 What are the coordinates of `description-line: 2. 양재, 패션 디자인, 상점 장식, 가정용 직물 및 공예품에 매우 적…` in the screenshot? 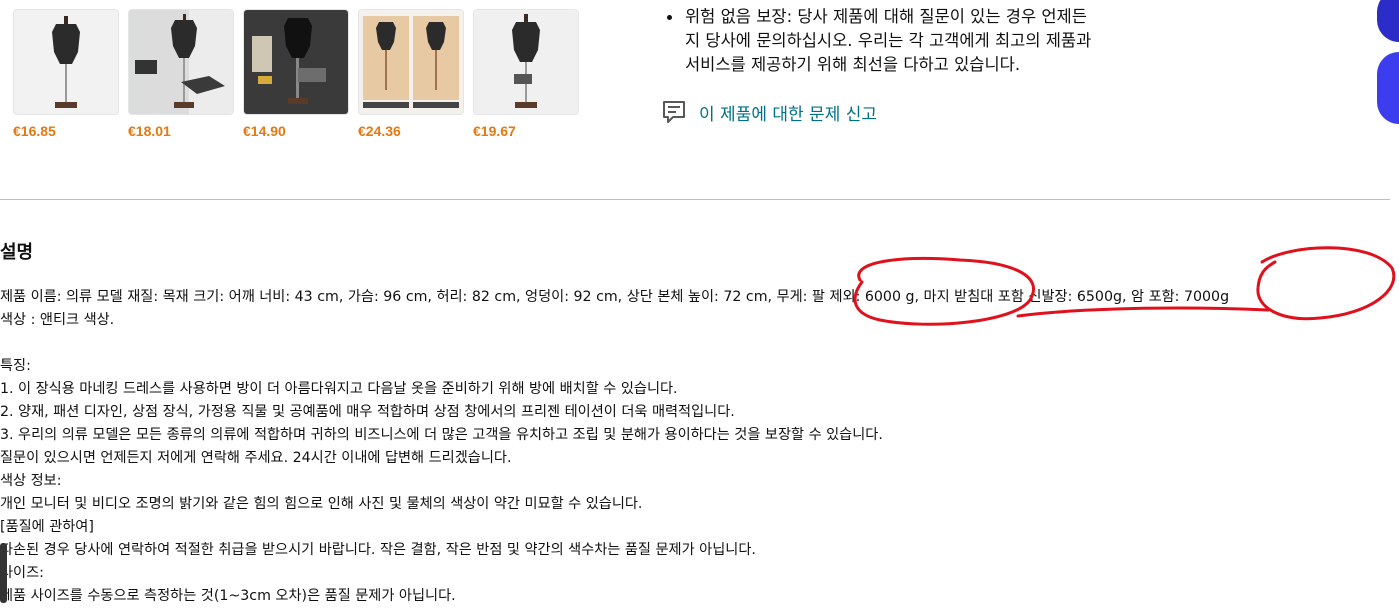 It's located at (367, 412).